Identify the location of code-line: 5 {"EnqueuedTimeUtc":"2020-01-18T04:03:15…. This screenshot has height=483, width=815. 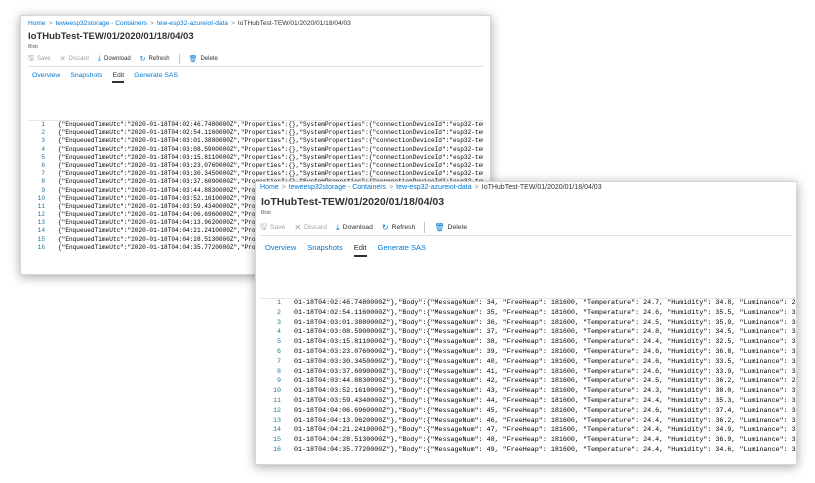
(255, 158).